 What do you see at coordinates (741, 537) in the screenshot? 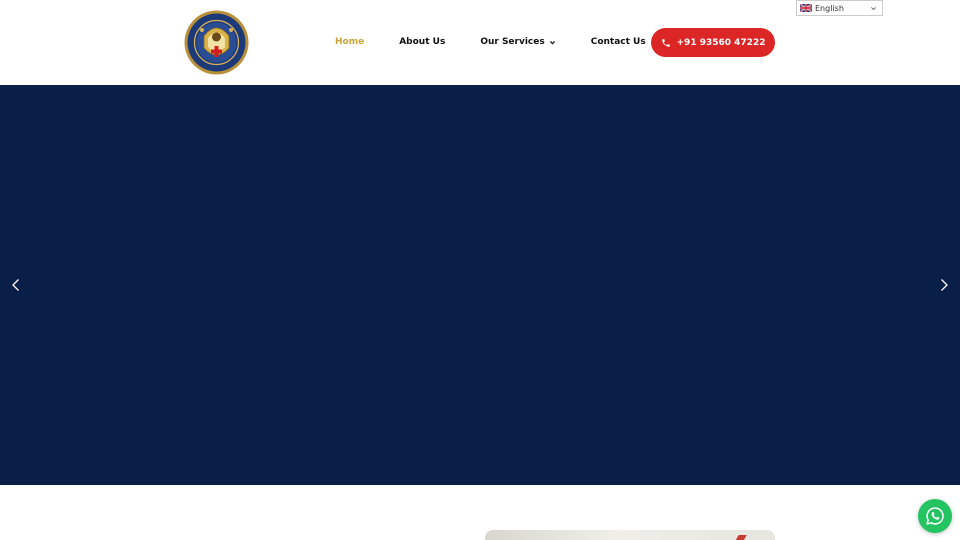
I see `image-accent-mark` at bounding box center [741, 537].